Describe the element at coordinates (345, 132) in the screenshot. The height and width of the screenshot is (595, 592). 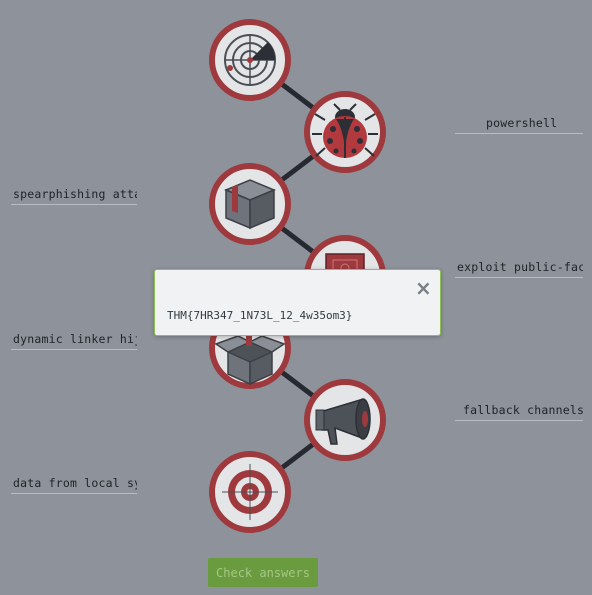
I see `ladybug-icon` at that location.